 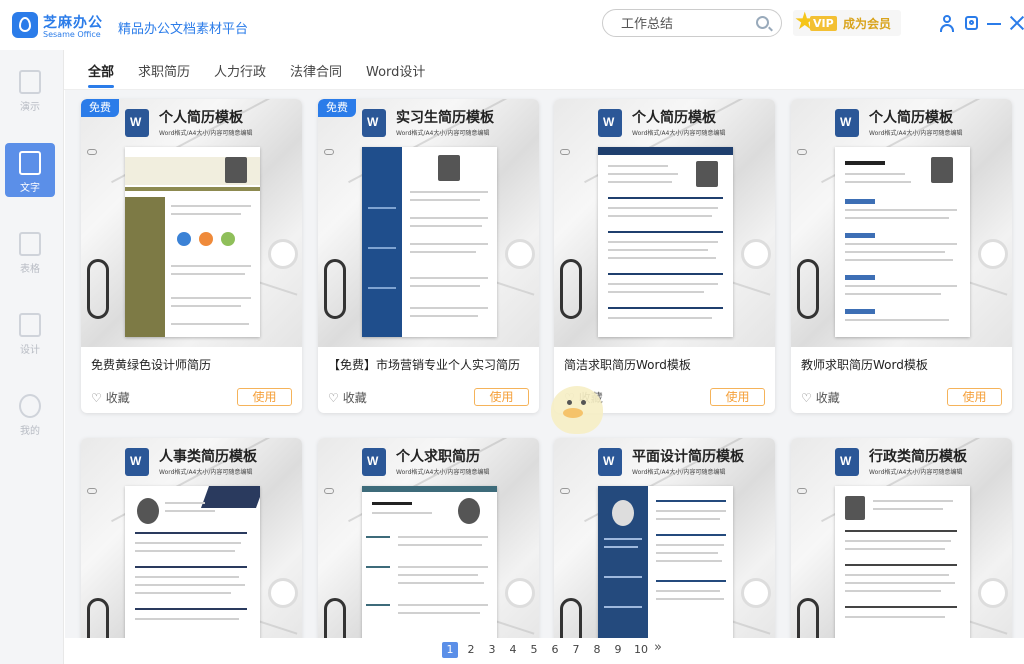 I want to click on card-title: 【免费】市场营销专业个人实习简历, so click(x=424, y=364).